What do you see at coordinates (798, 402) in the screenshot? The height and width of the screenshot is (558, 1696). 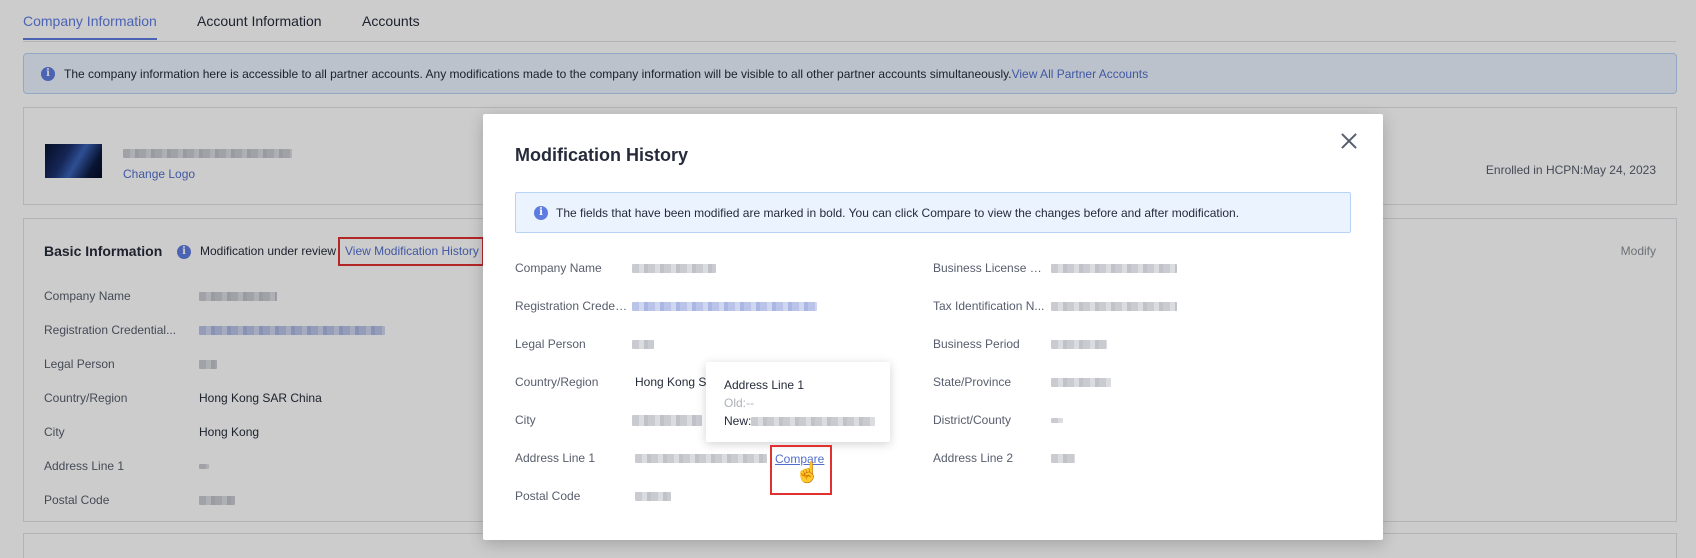 I see `compare-popover: Address Line 1 Old:-- New:` at bounding box center [798, 402].